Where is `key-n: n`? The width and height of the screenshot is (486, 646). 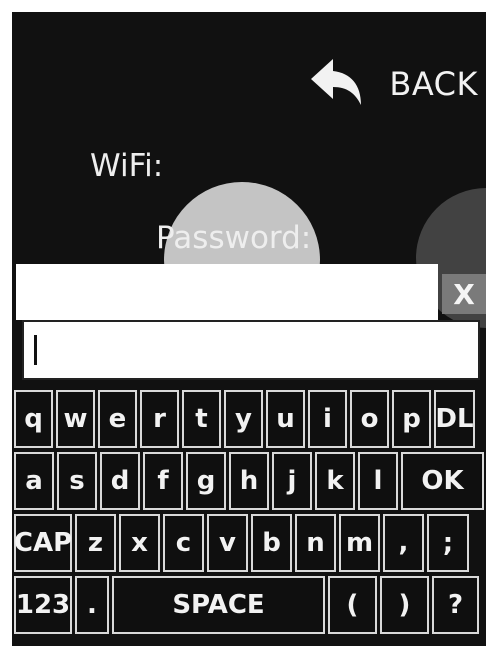
key-n: n is located at coordinates (315, 543).